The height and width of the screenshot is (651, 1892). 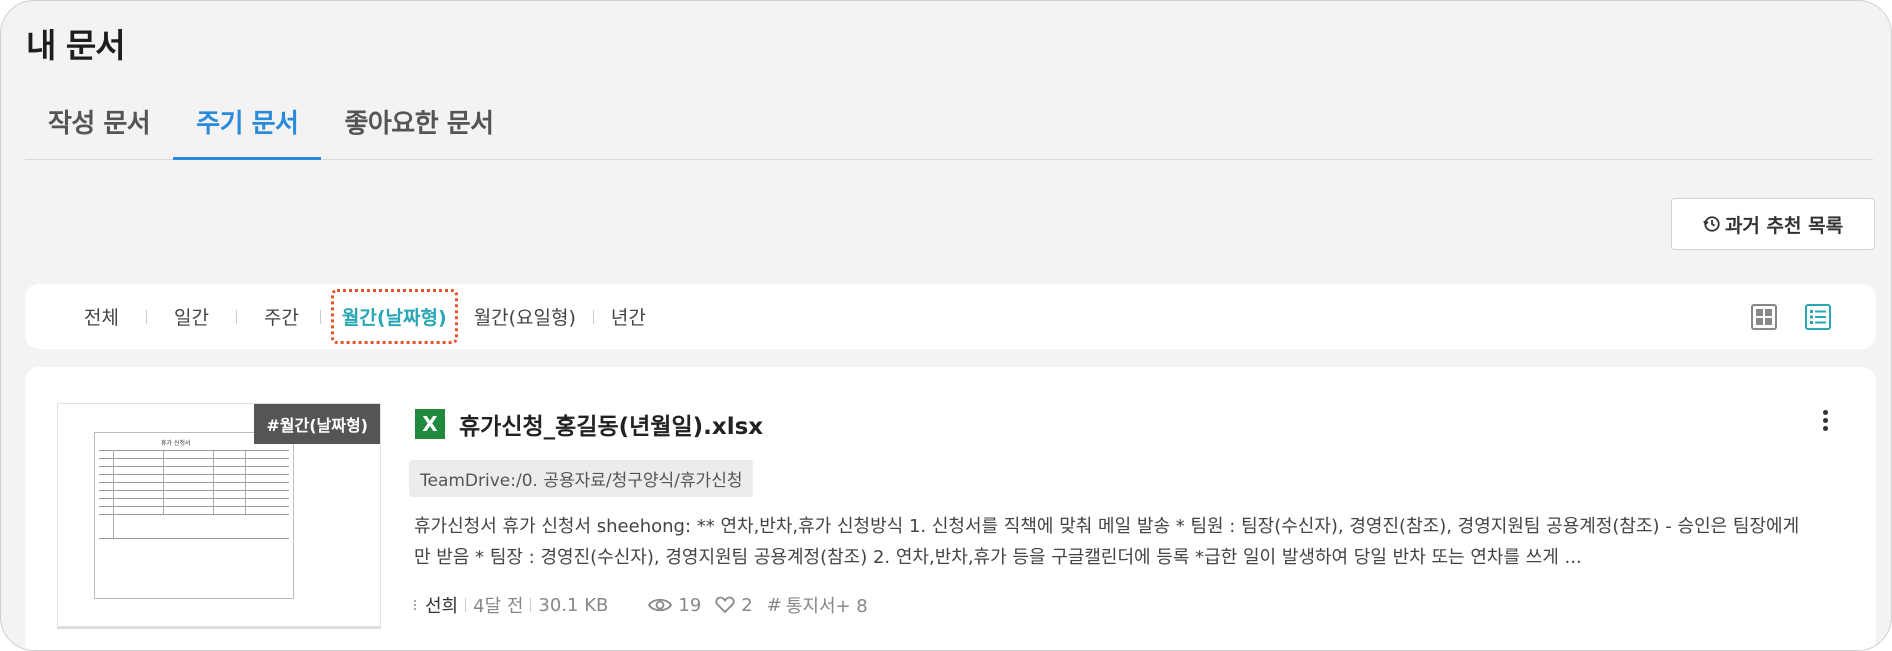 I want to click on tab-written-docs: 작성 문서, so click(x=99, y=129).